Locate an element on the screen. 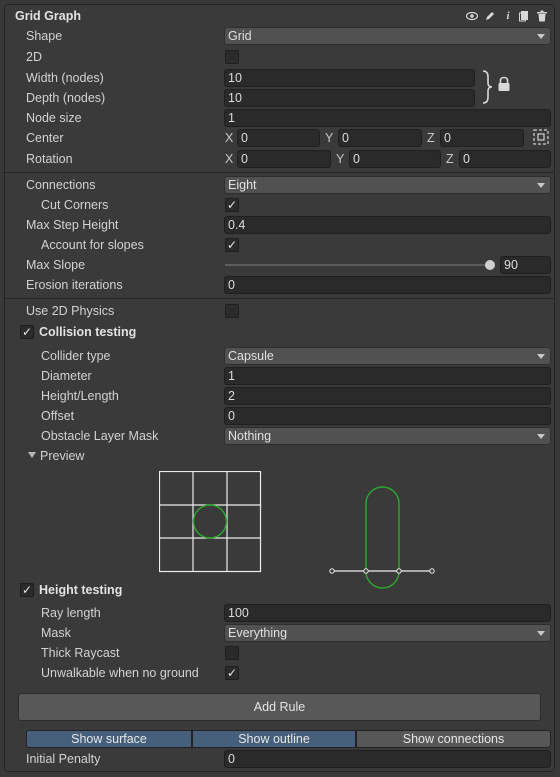  show-outline-toggle: Show outline is located at coordinates (274, 739).